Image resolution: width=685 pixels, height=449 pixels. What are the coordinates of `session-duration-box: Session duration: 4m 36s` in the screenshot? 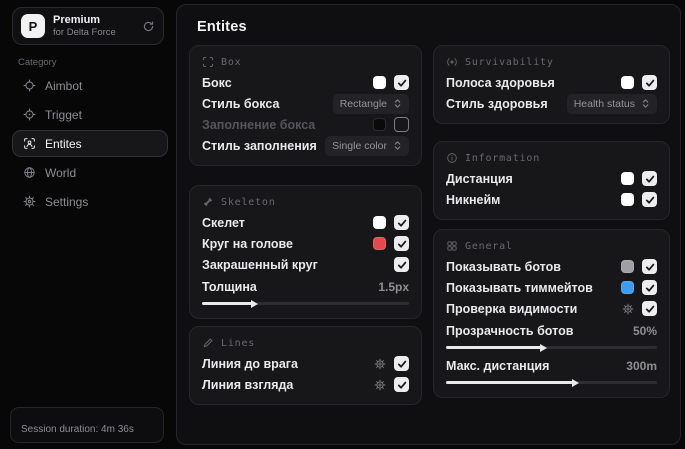 It's located at (87, 425).